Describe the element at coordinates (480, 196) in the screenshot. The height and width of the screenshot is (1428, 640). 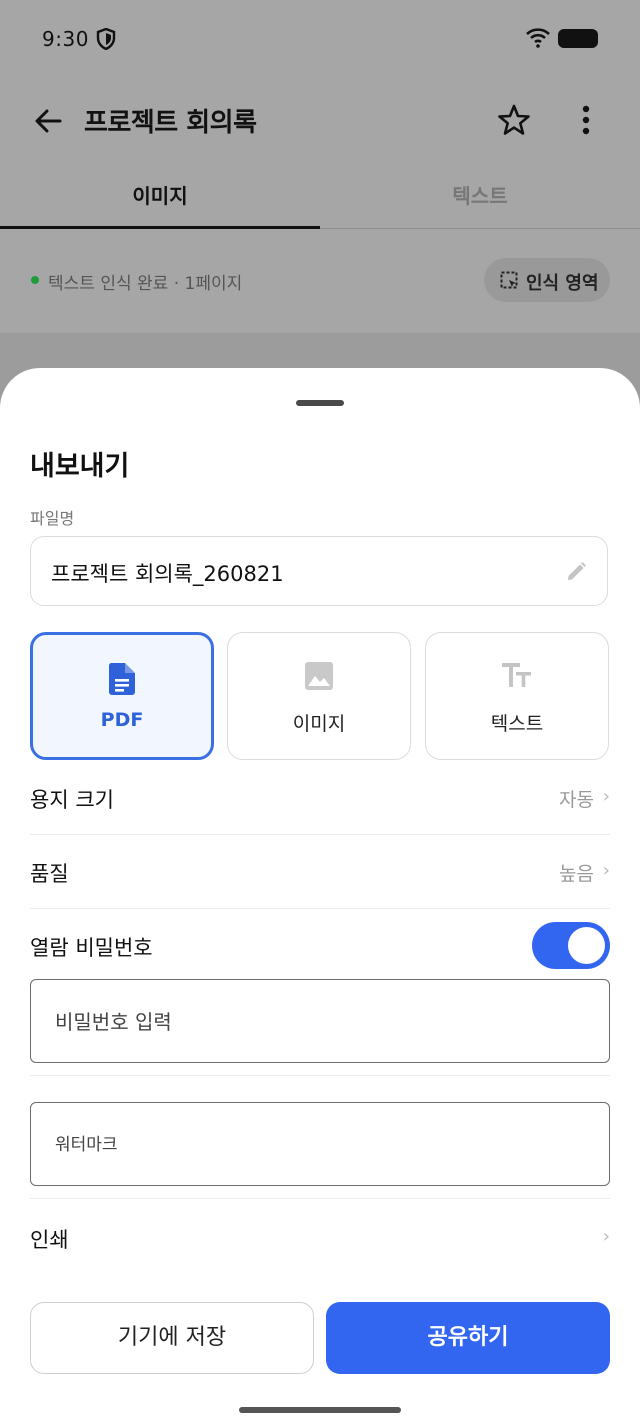
I see `tab-text: 텍스트` at that location.